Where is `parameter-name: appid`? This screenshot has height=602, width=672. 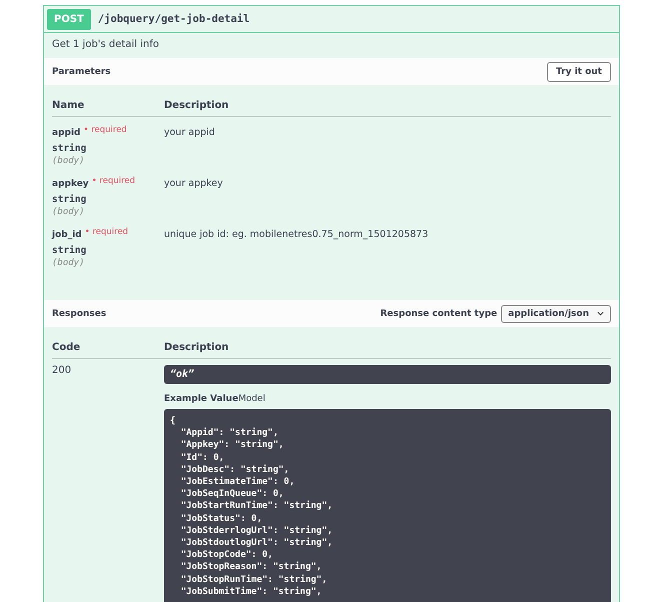 parameter-name: appid is located at coordinates (66, 133).